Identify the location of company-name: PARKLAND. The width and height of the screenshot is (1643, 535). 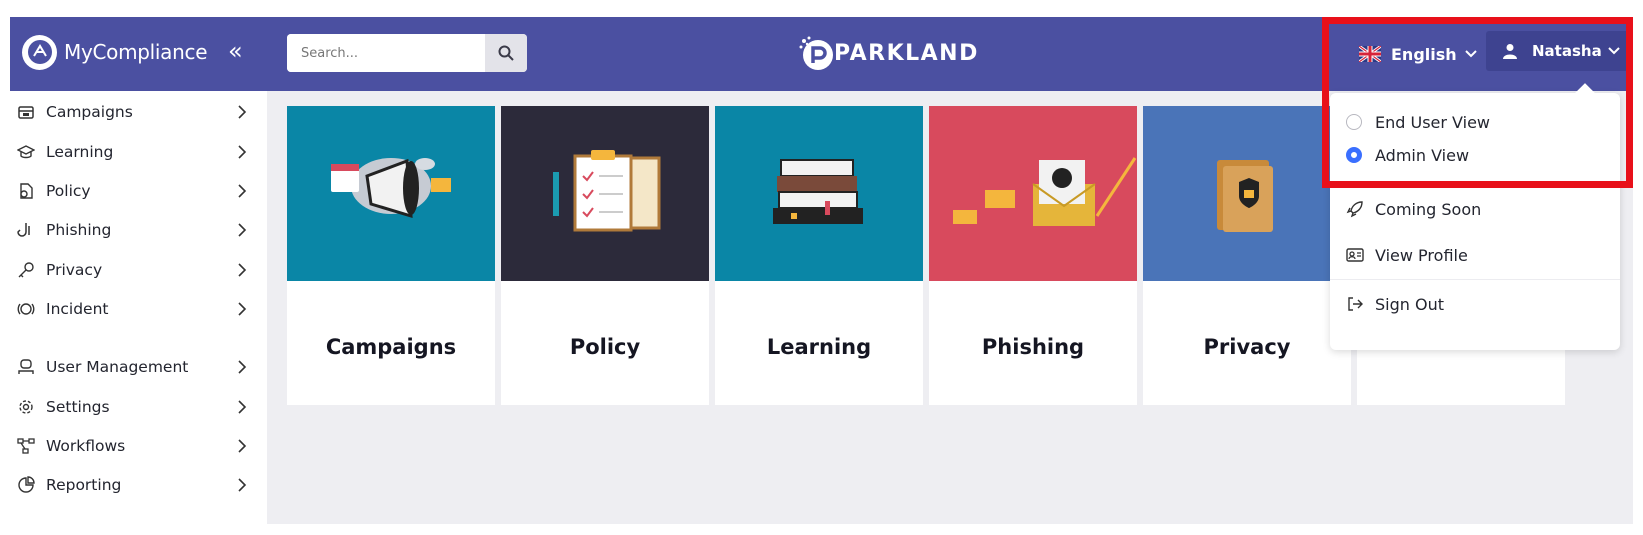
(906, 53).